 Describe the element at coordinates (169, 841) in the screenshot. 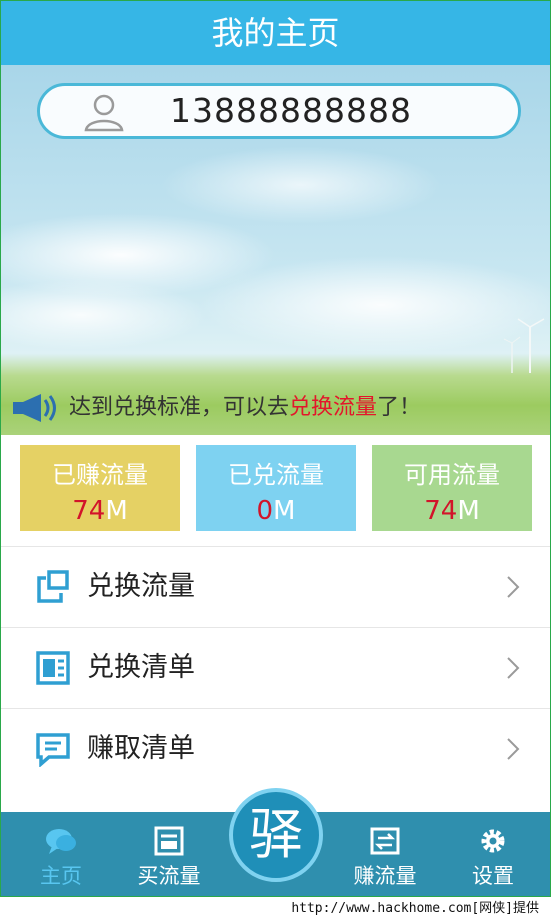

I see `receipt-icon` at that location.